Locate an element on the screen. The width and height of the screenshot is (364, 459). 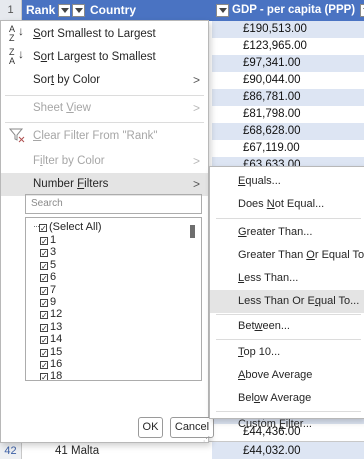
list-item-label: 7 is located at coordinates (53, 289).